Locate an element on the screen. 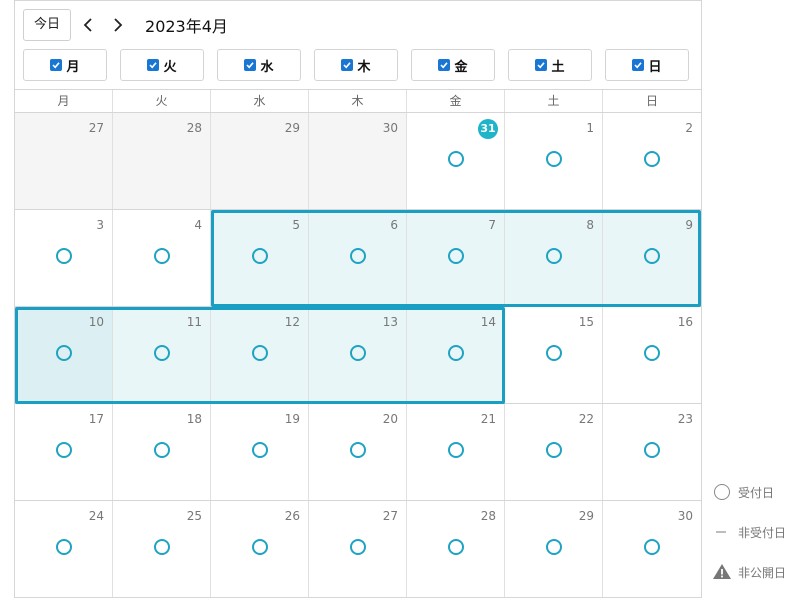 This screenshot has height=608, width=800. day-number: 22 is located at coordinates (586, 419).